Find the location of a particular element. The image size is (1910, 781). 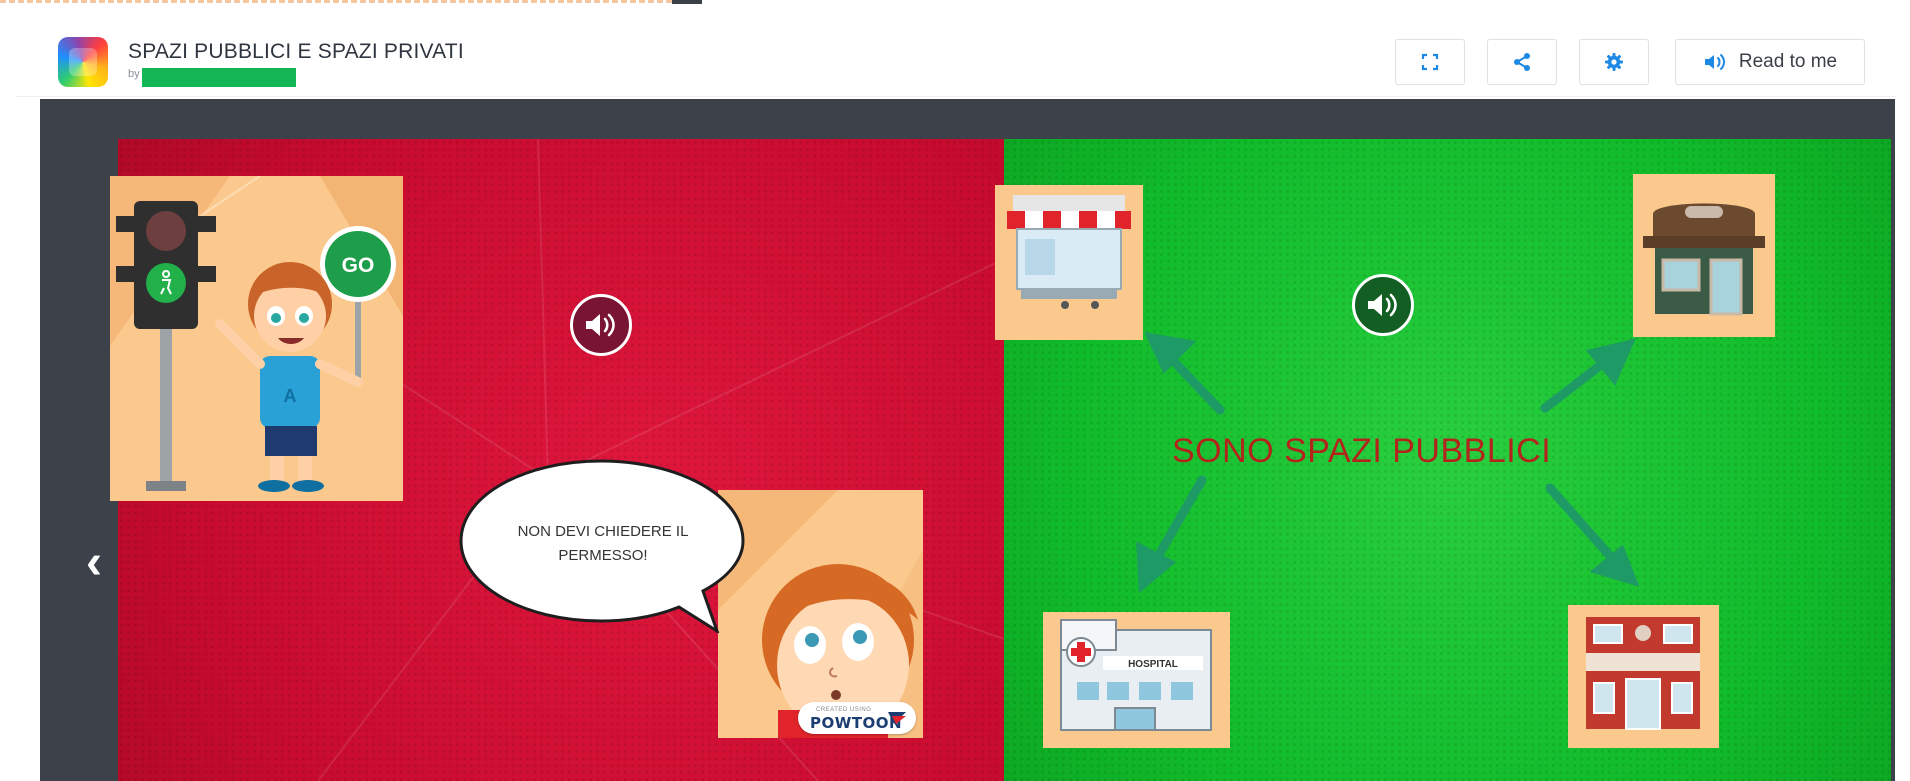

fullscreen-button is located at coordinates (1430, 62).